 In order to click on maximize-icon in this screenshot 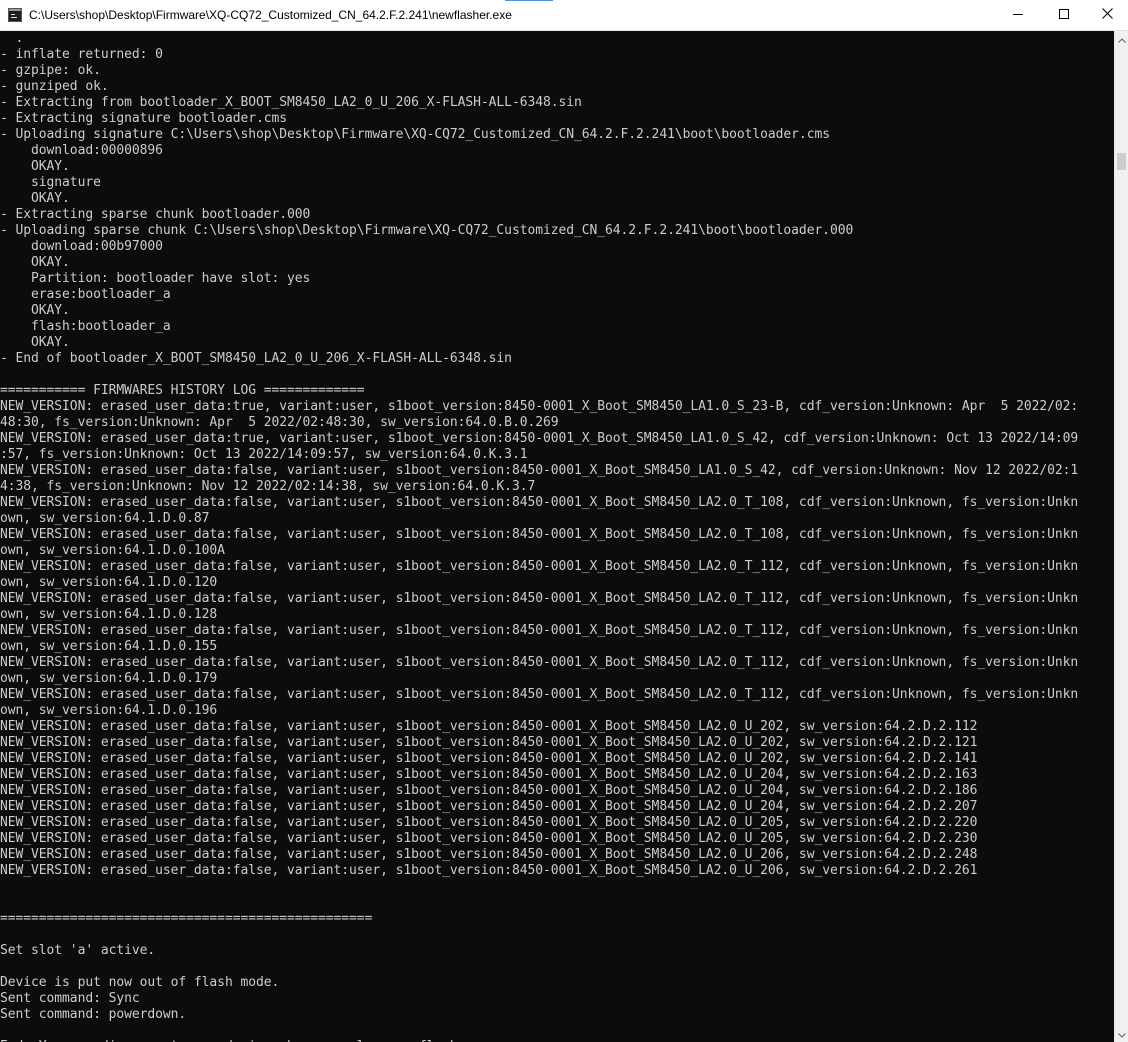, I will do `click(1064, 15)`.